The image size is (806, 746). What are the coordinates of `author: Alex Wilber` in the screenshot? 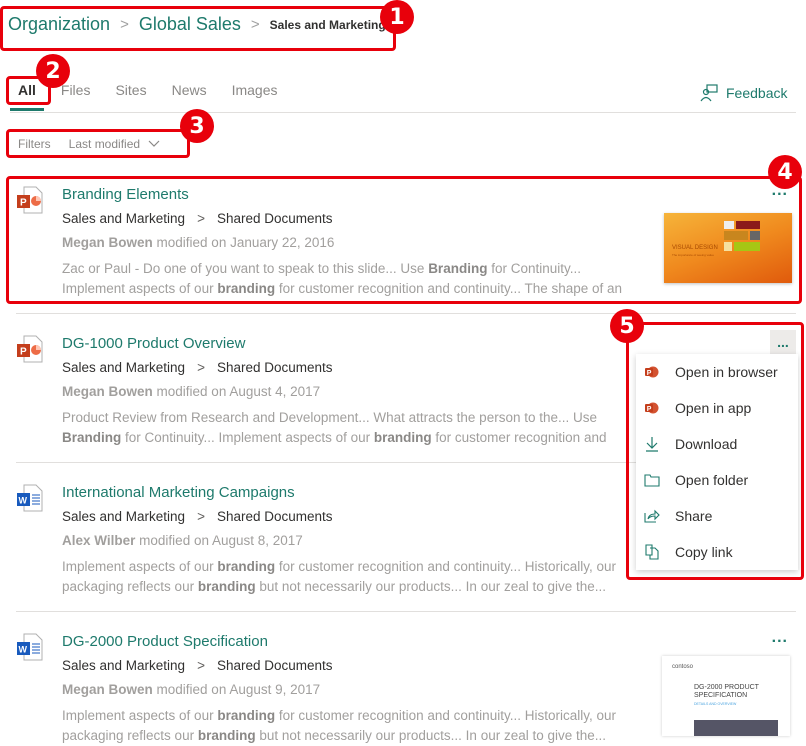 It's located at (99, 540).